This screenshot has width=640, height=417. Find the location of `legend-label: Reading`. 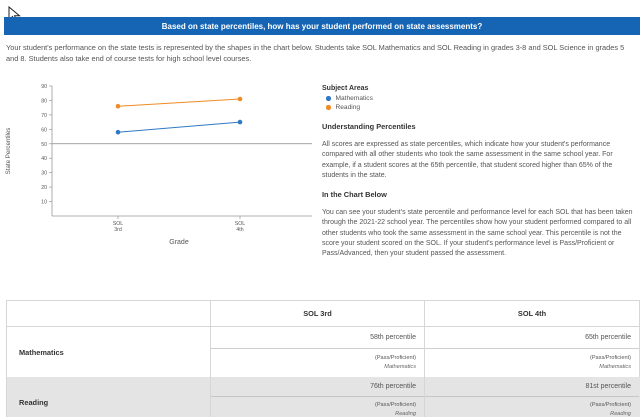

legend-label: Reading is located at coordinates (348, 107).